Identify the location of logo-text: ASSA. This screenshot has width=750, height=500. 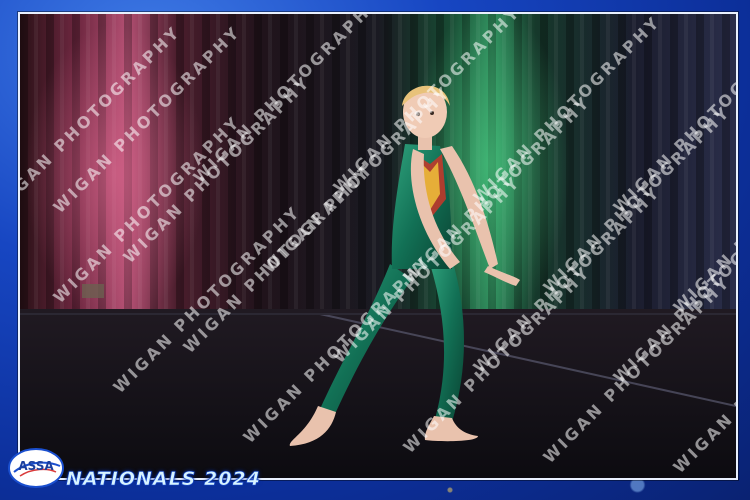
(36, 466).